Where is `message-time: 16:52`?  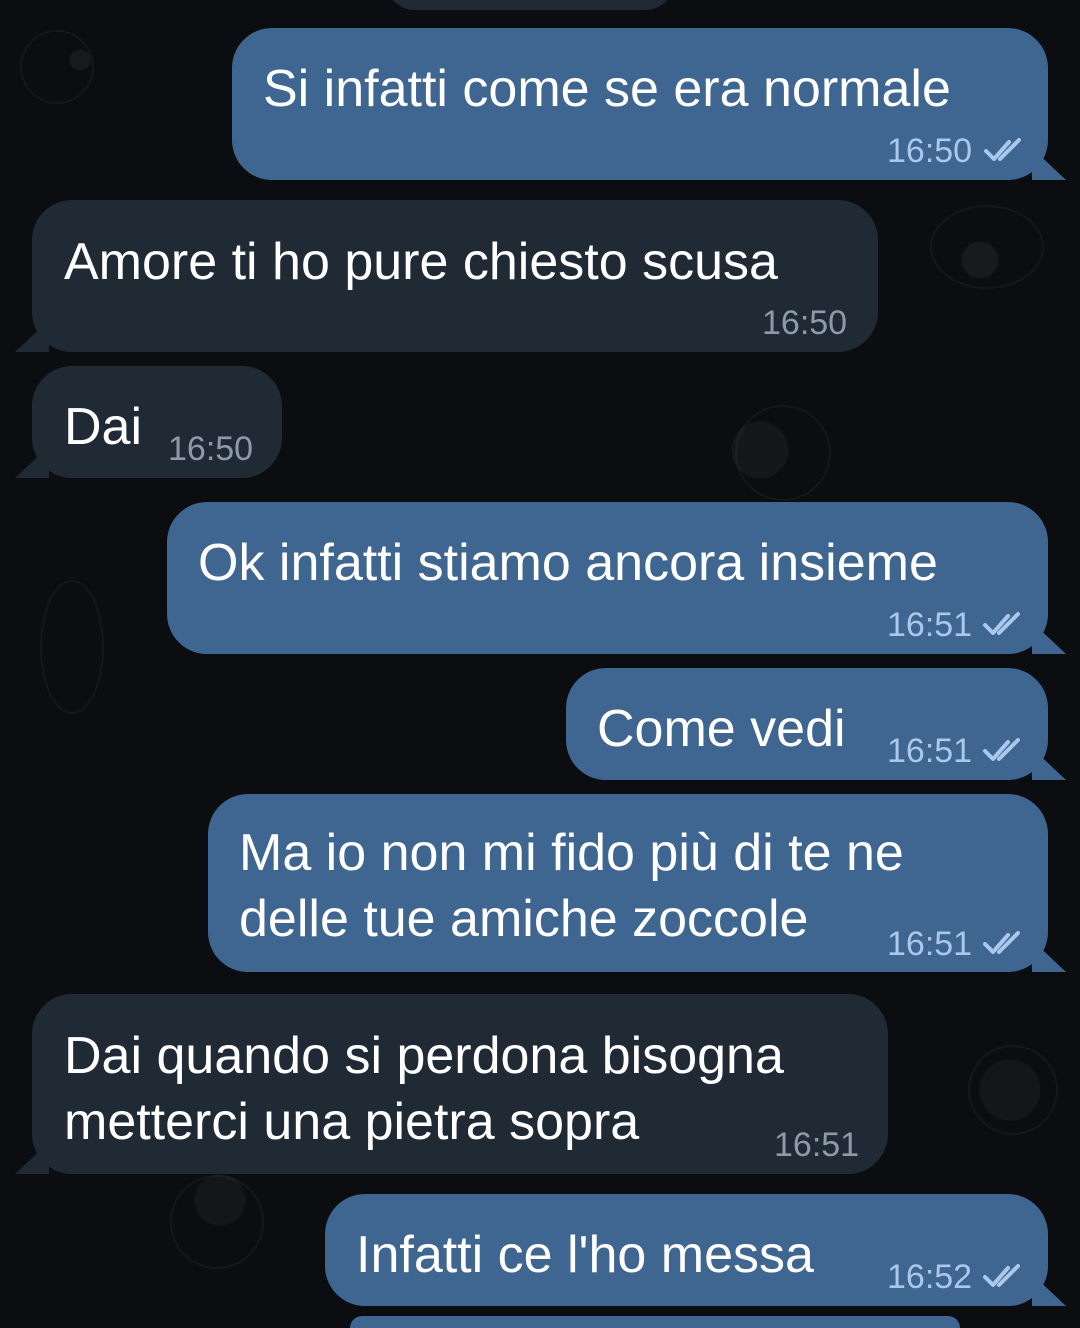
message-time: 16:52 is located at coordinates (930, 1277).